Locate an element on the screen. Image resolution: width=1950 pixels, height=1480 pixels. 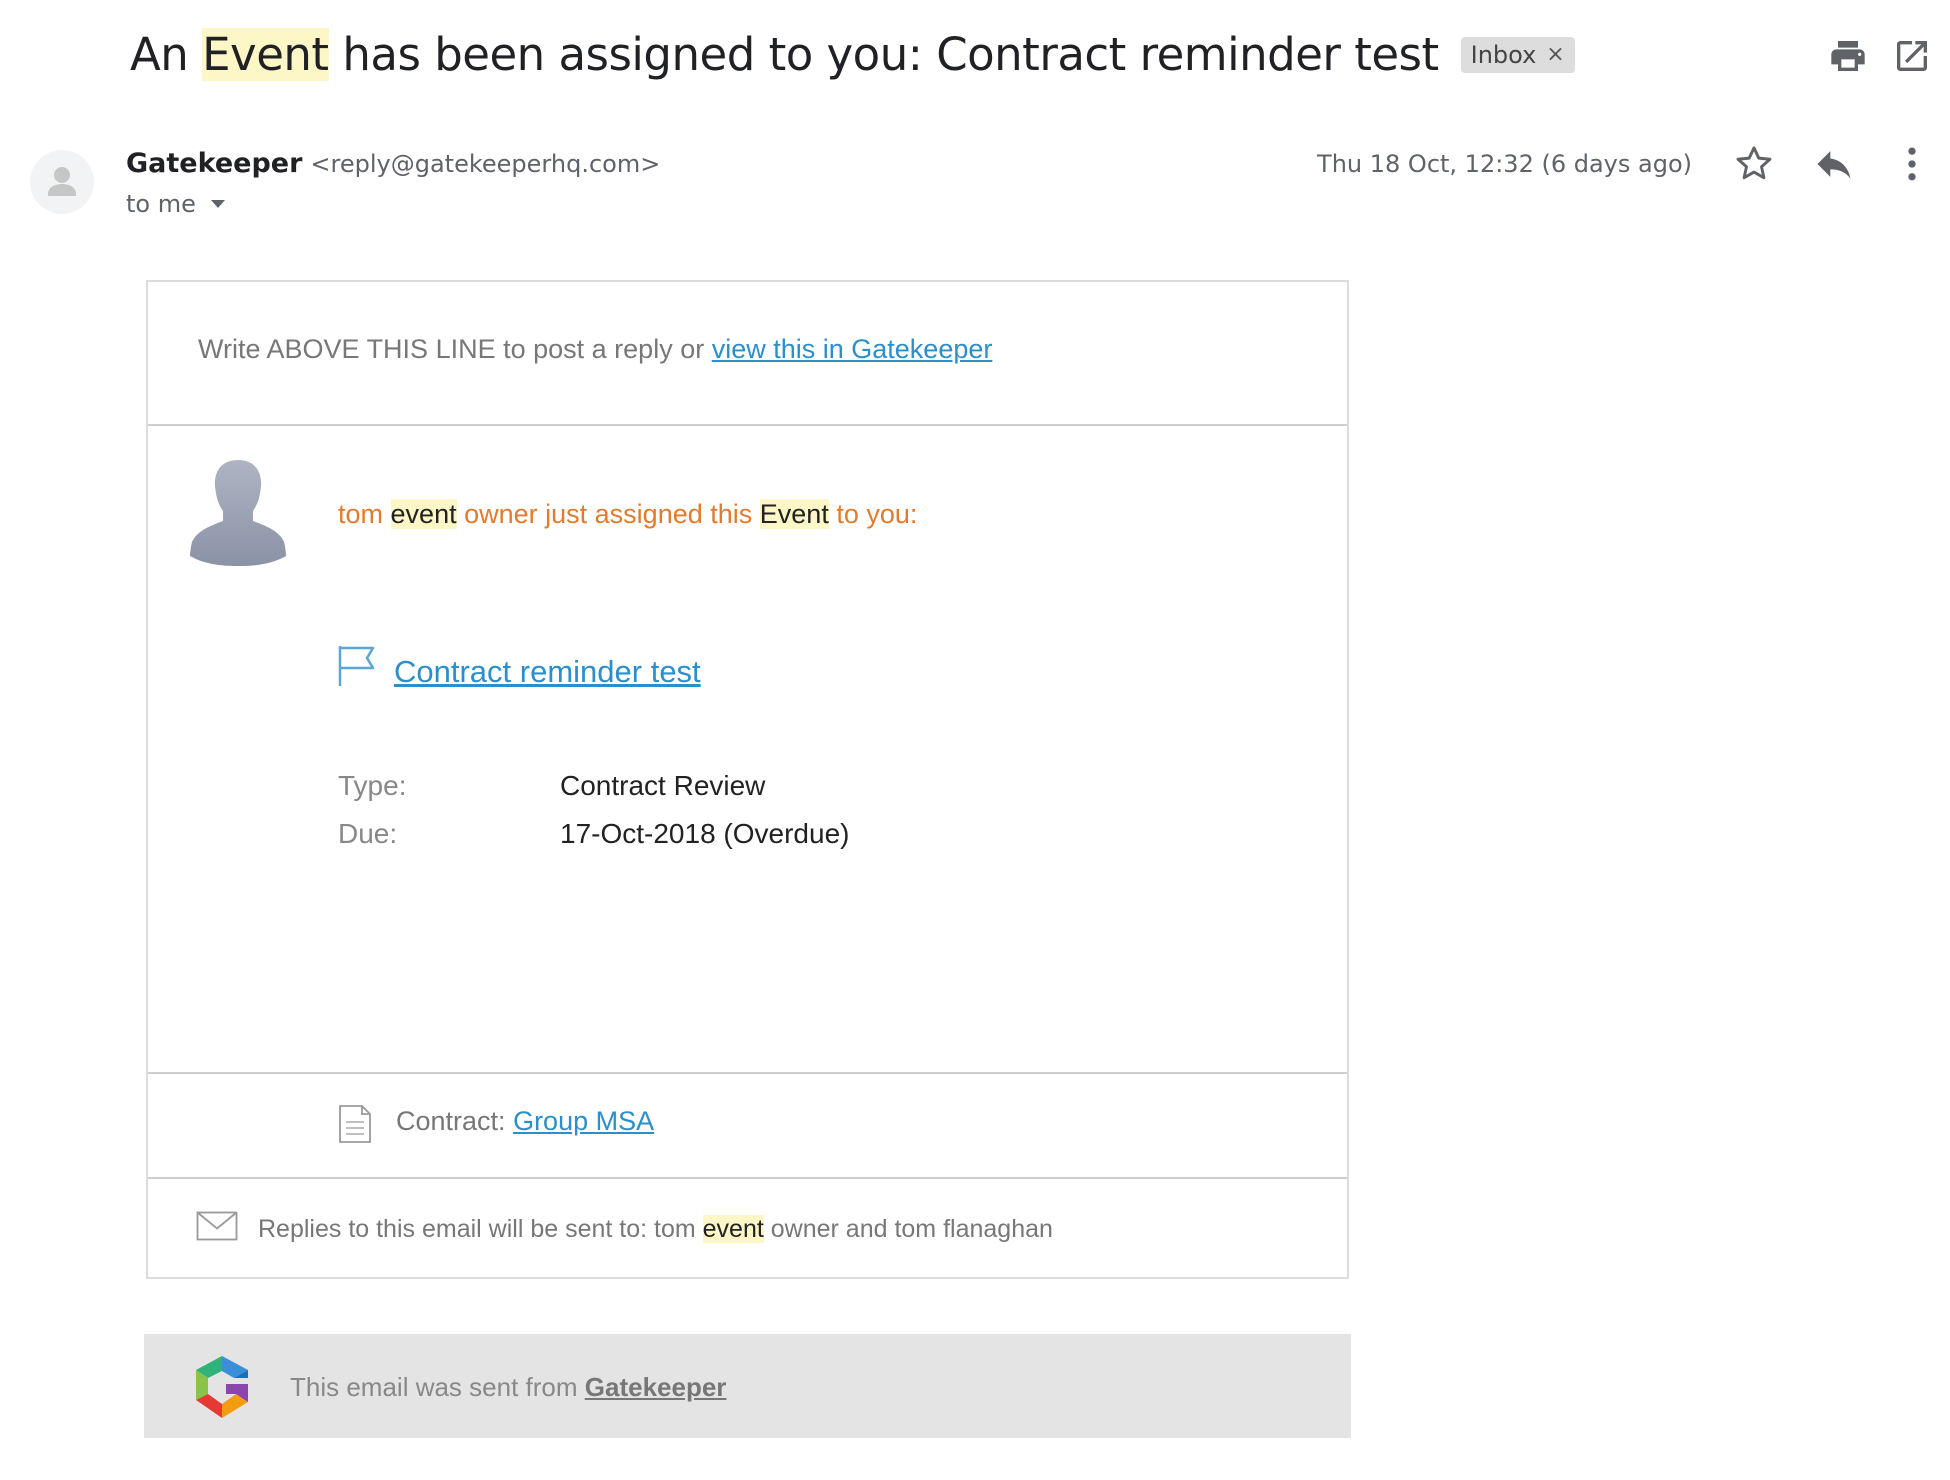
inbox-label-text: Inbox is located at coordinates (1503, 54).